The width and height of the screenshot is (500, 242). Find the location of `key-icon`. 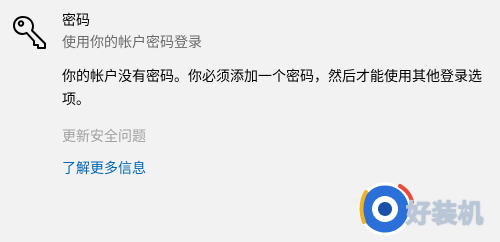

key-icon is located at coordinates (29, 32).